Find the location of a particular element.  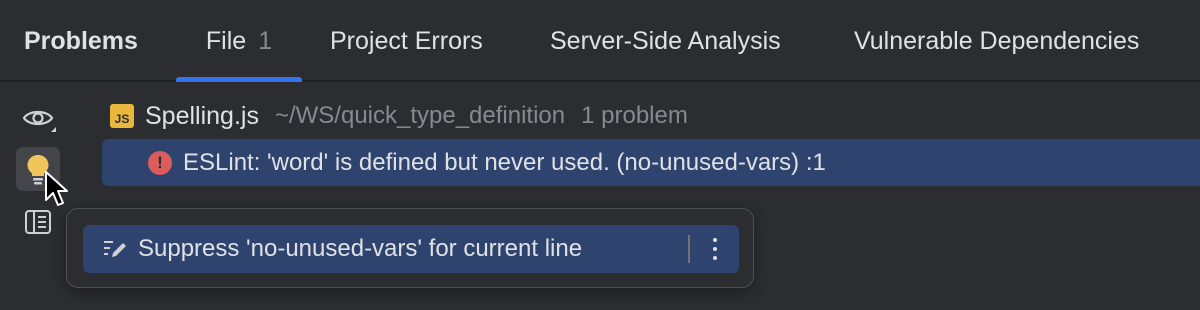

file-name: Spelling.js is located at coordinates (202, 115).